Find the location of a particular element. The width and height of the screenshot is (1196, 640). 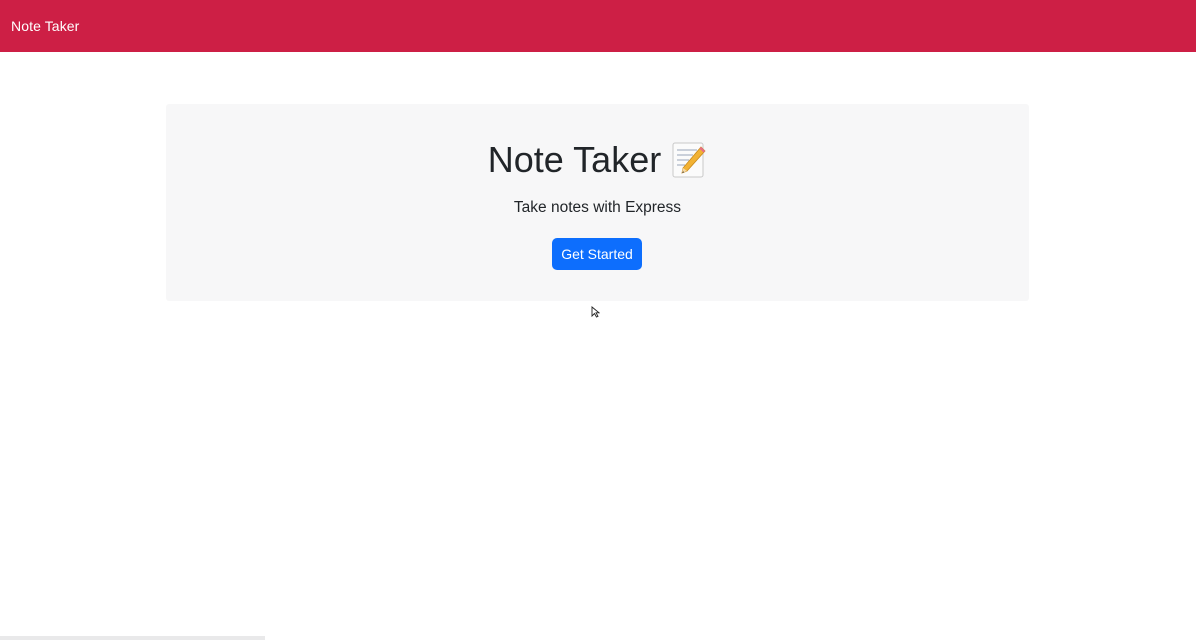

mouse-cursor-icon is located at coordinates (596, 311).